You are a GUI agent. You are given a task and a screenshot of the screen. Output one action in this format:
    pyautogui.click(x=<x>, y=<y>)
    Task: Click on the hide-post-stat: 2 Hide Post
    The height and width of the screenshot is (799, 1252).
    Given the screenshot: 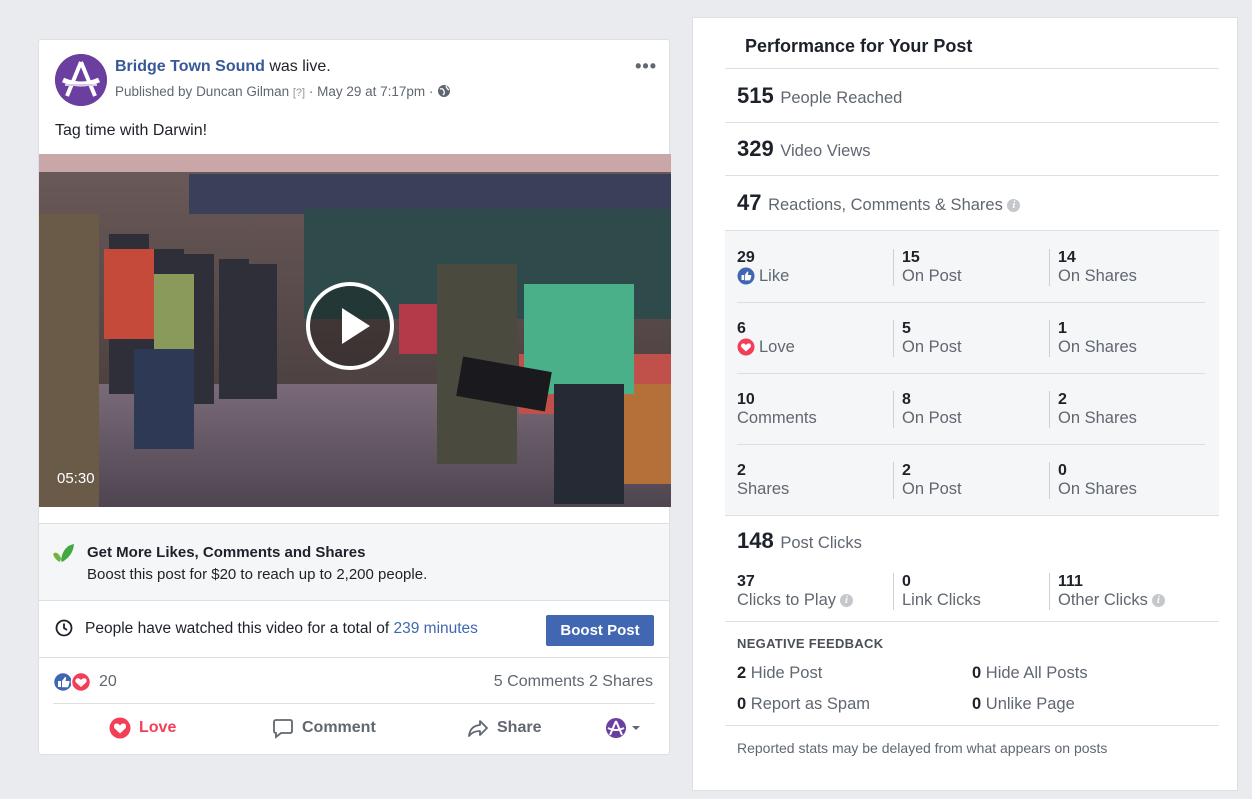 What is the action you would take?
    pyautogui.click(x=779, y=673)
    